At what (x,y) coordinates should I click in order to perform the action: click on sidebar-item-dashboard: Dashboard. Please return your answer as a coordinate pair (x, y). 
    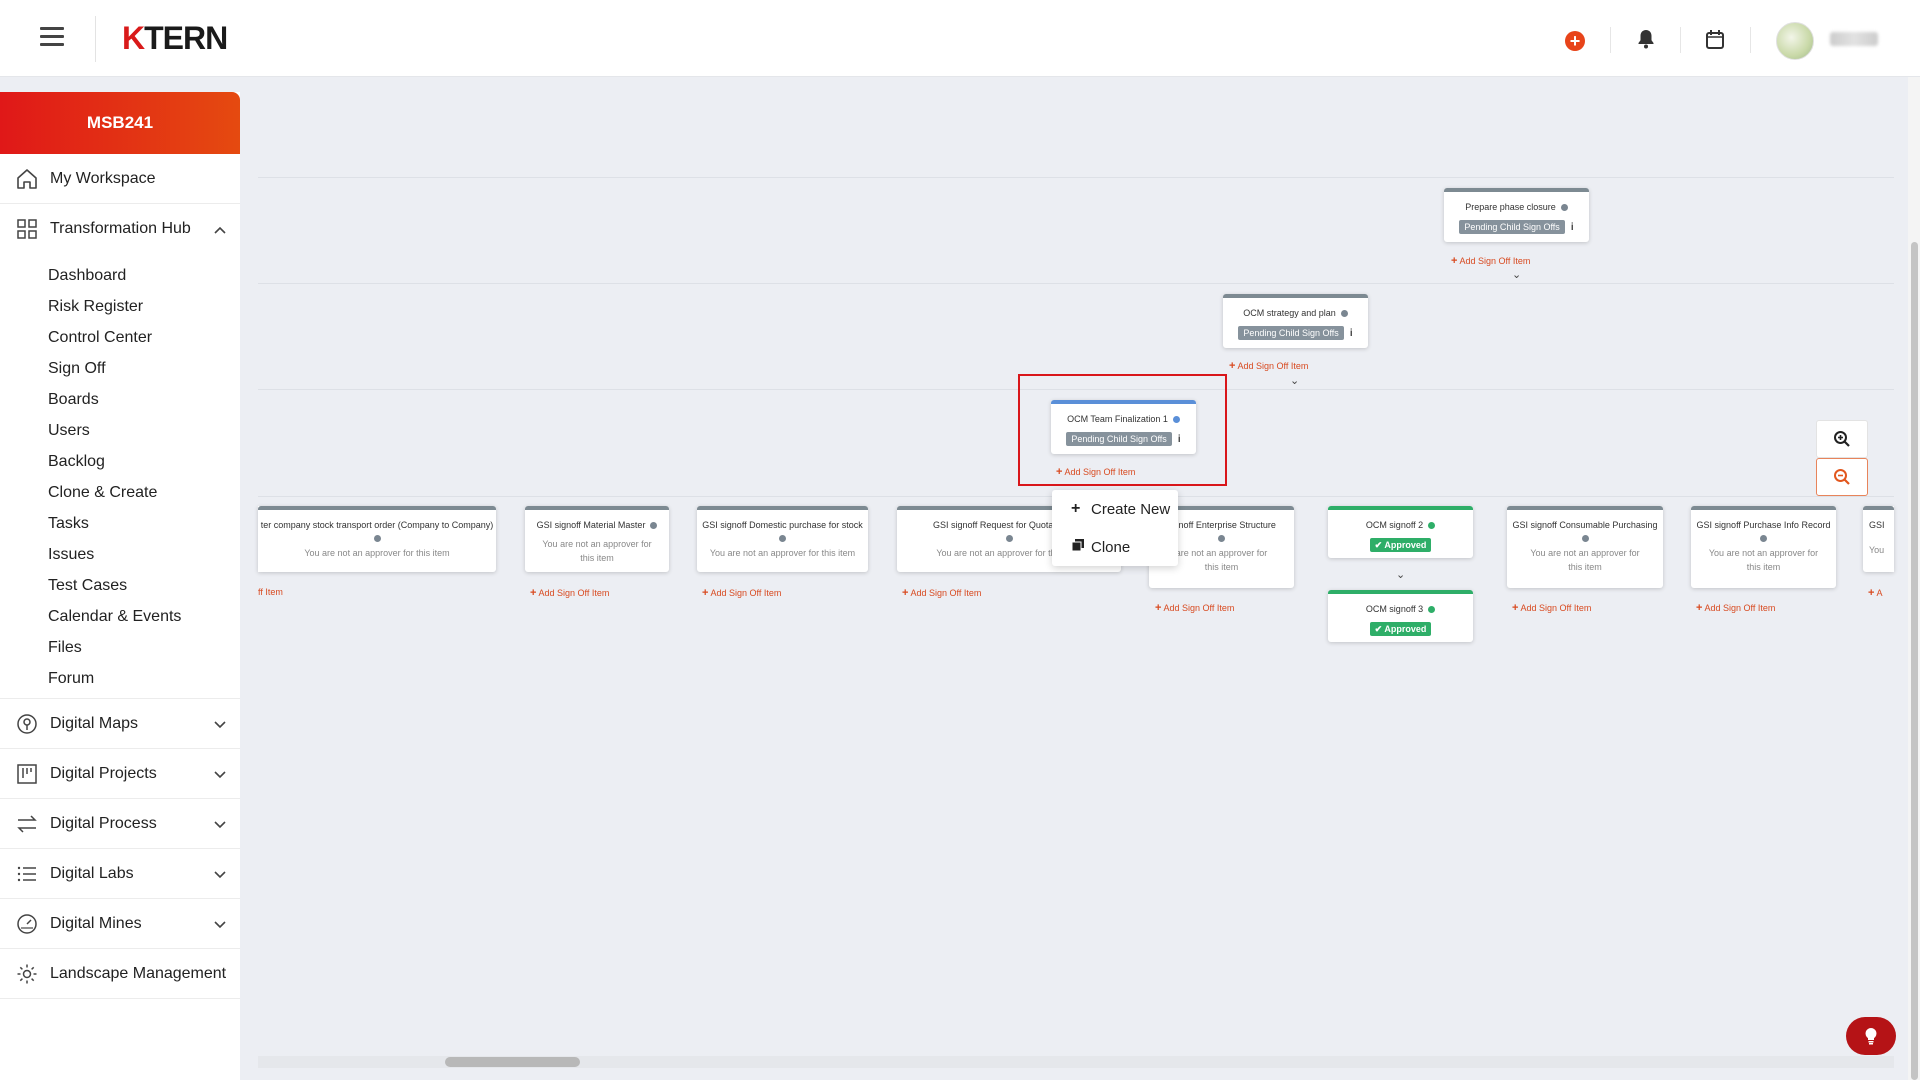
    Looking at the image, I should click on (120, 275).